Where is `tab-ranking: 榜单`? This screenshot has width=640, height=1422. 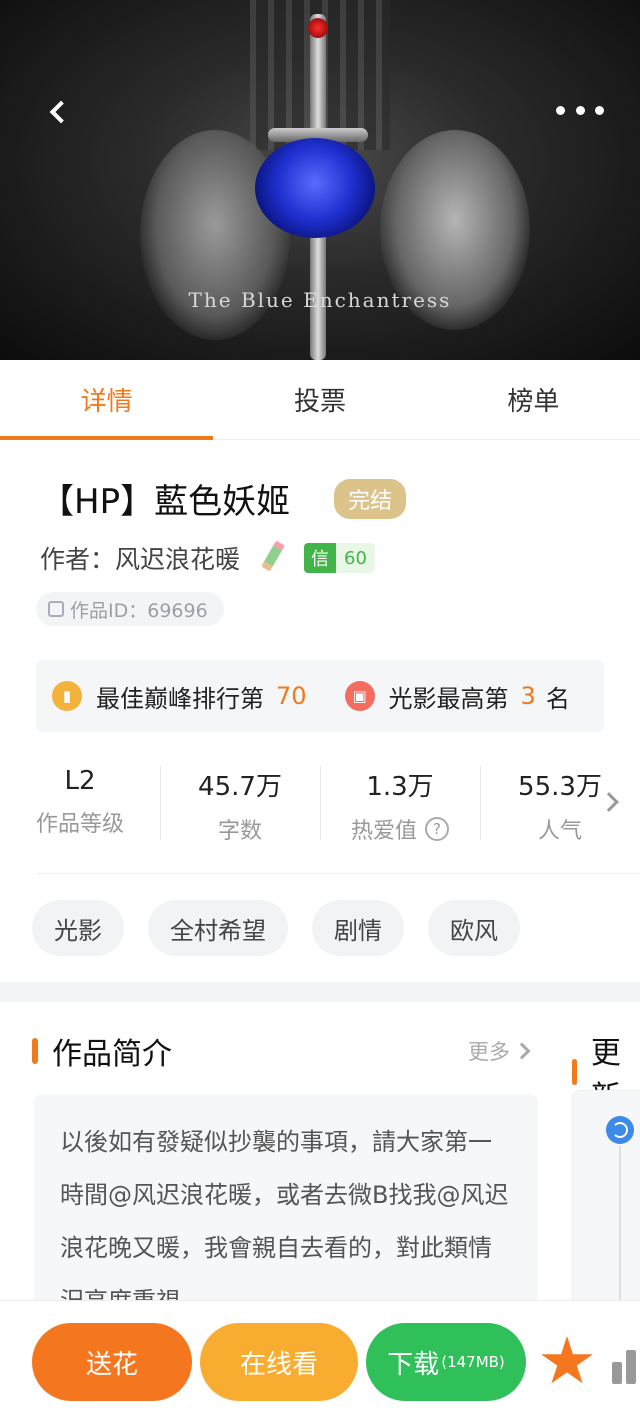 tab-ranking: 榜单 is located at coordinates (533, 399).